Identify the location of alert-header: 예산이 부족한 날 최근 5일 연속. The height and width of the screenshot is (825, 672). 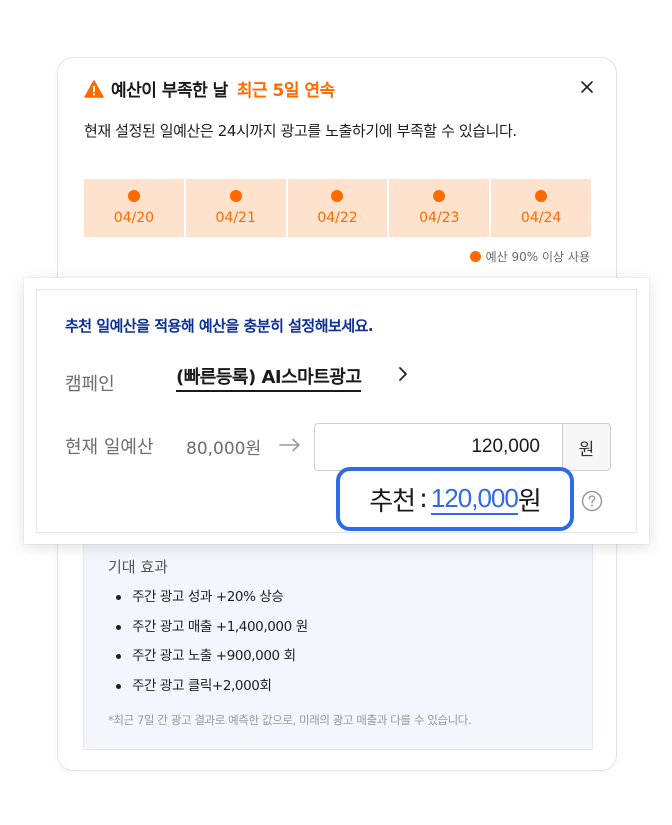
(209, 88).